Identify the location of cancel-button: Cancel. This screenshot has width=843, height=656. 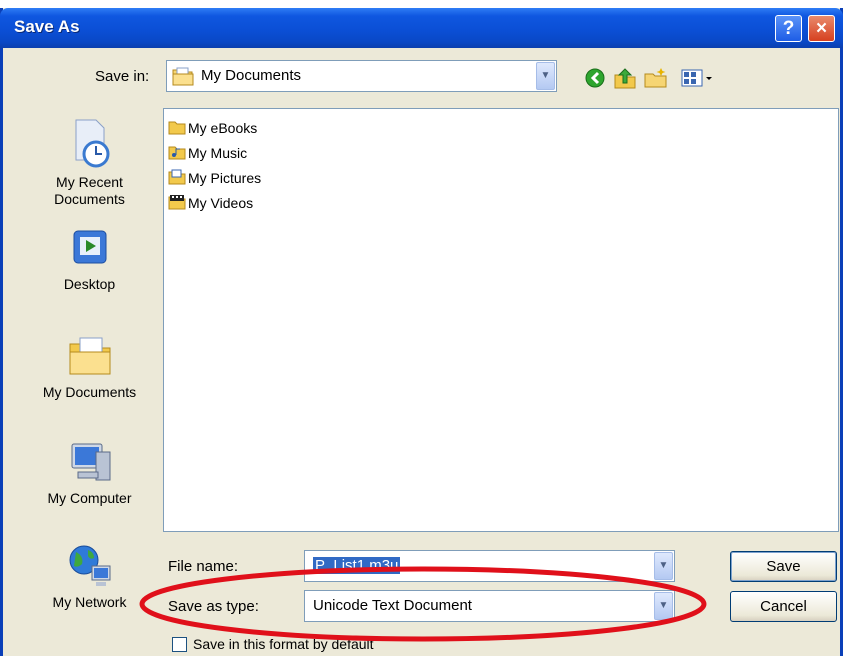
(783, 606).